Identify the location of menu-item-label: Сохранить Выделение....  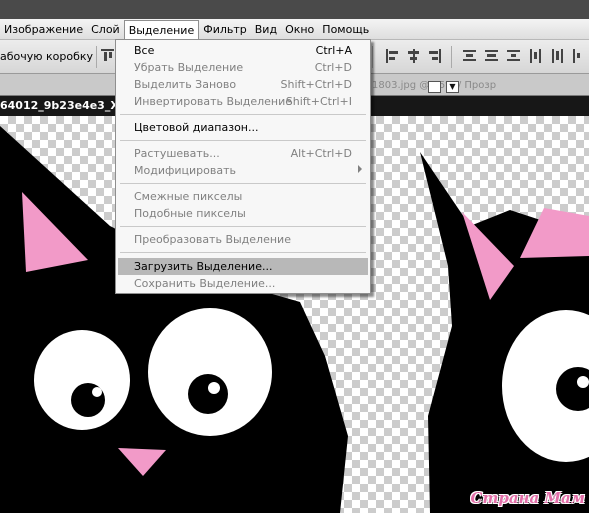
(205, 283).